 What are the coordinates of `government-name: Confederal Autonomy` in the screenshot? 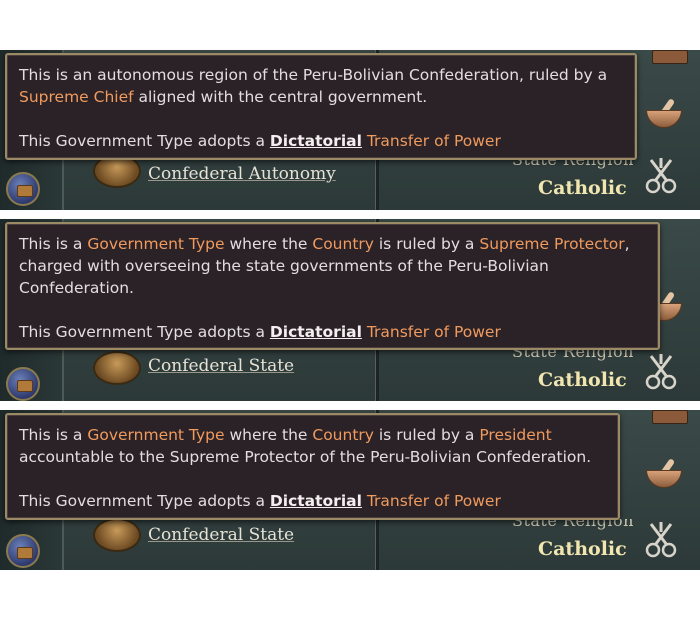 It's located at (242, 174).